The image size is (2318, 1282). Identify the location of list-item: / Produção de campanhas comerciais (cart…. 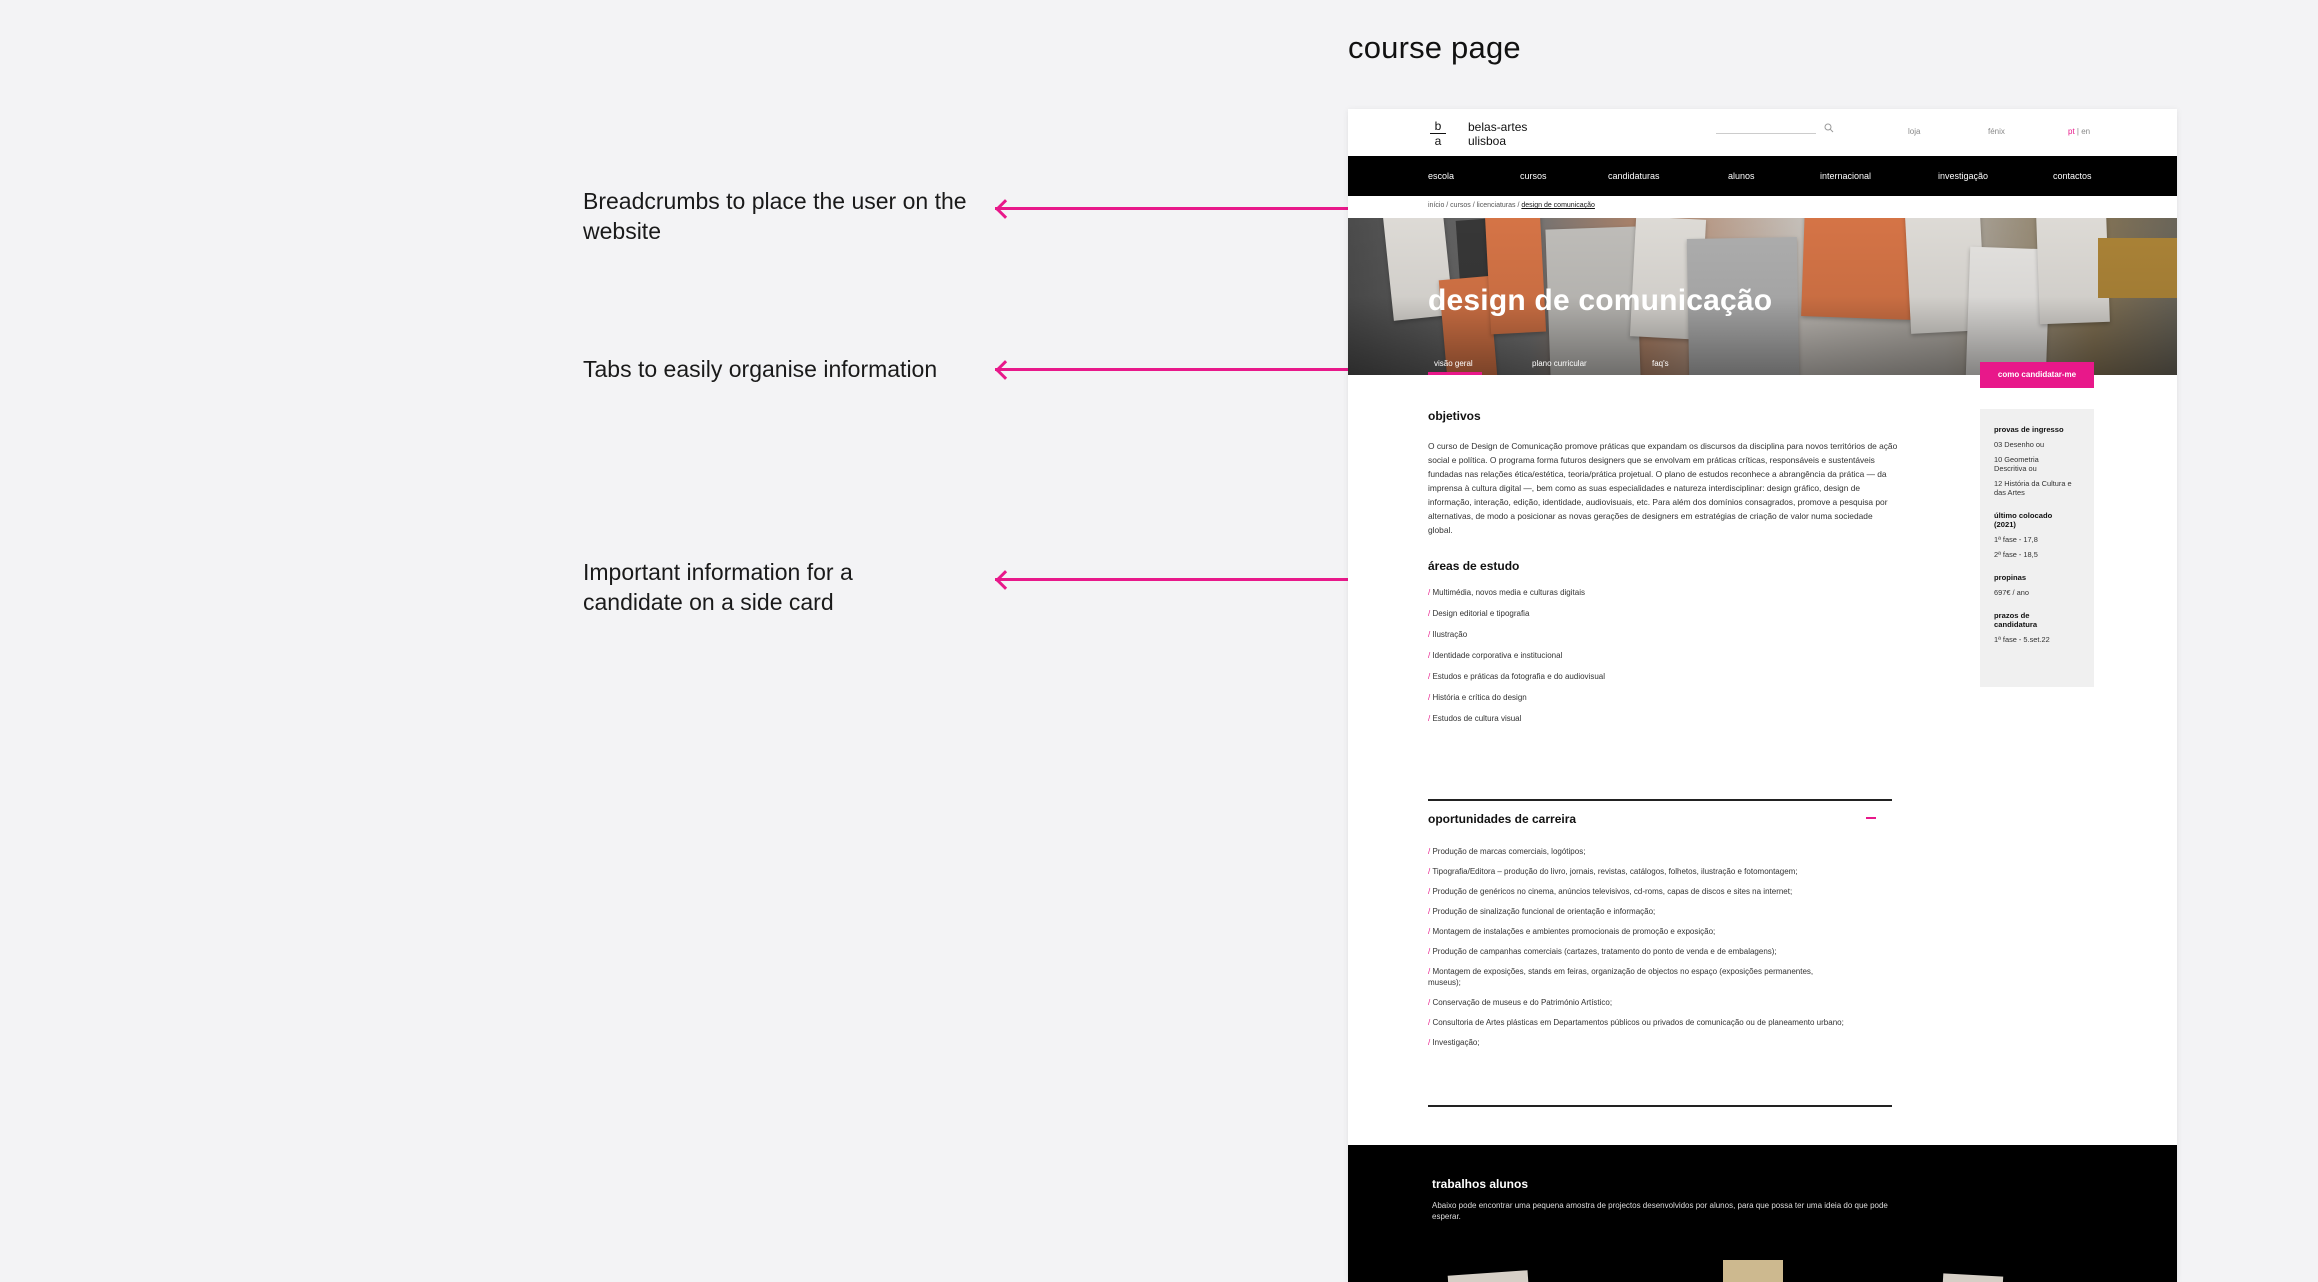
(1602, 951).